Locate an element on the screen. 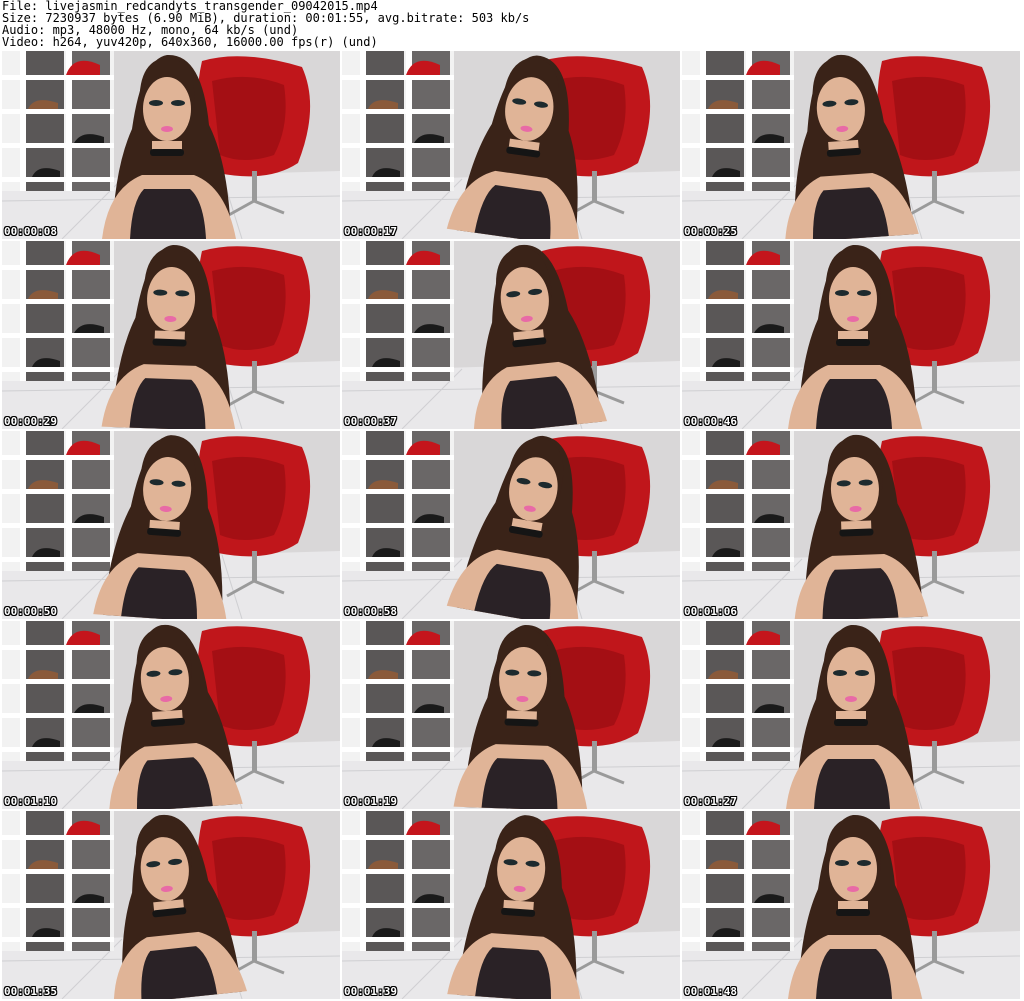  frame-timestamp: 00:00:29 is located at coordinates (30, 421).